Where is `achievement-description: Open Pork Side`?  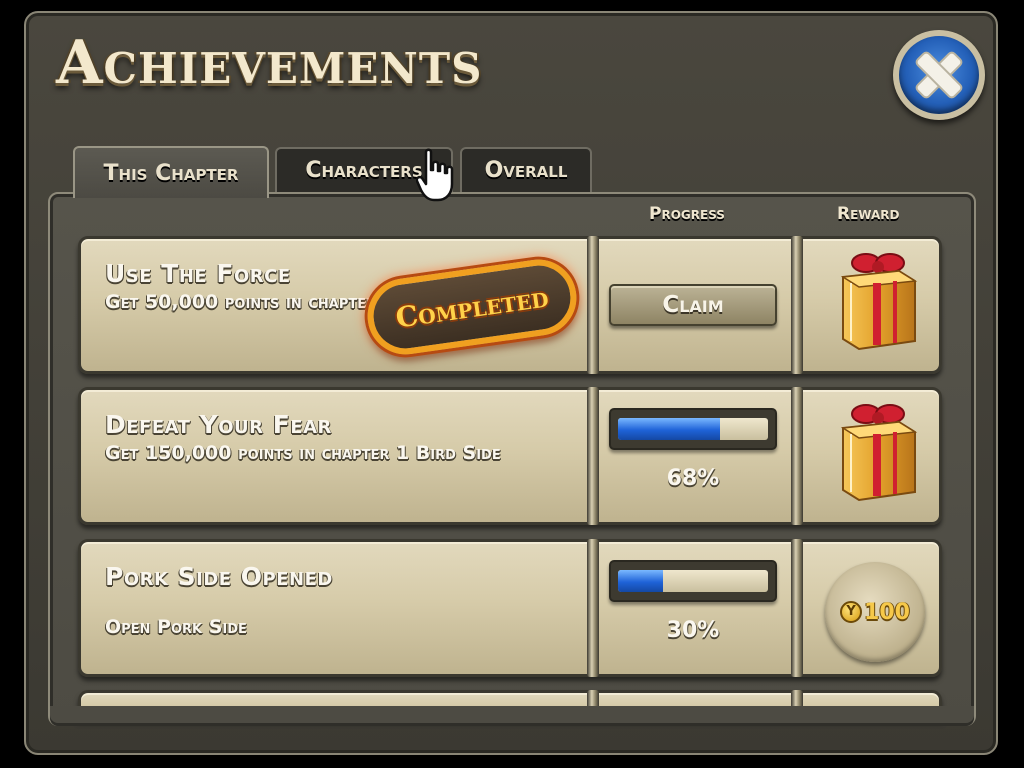
achievement-description: Open Pork Side is located at coordinates (176, 627).